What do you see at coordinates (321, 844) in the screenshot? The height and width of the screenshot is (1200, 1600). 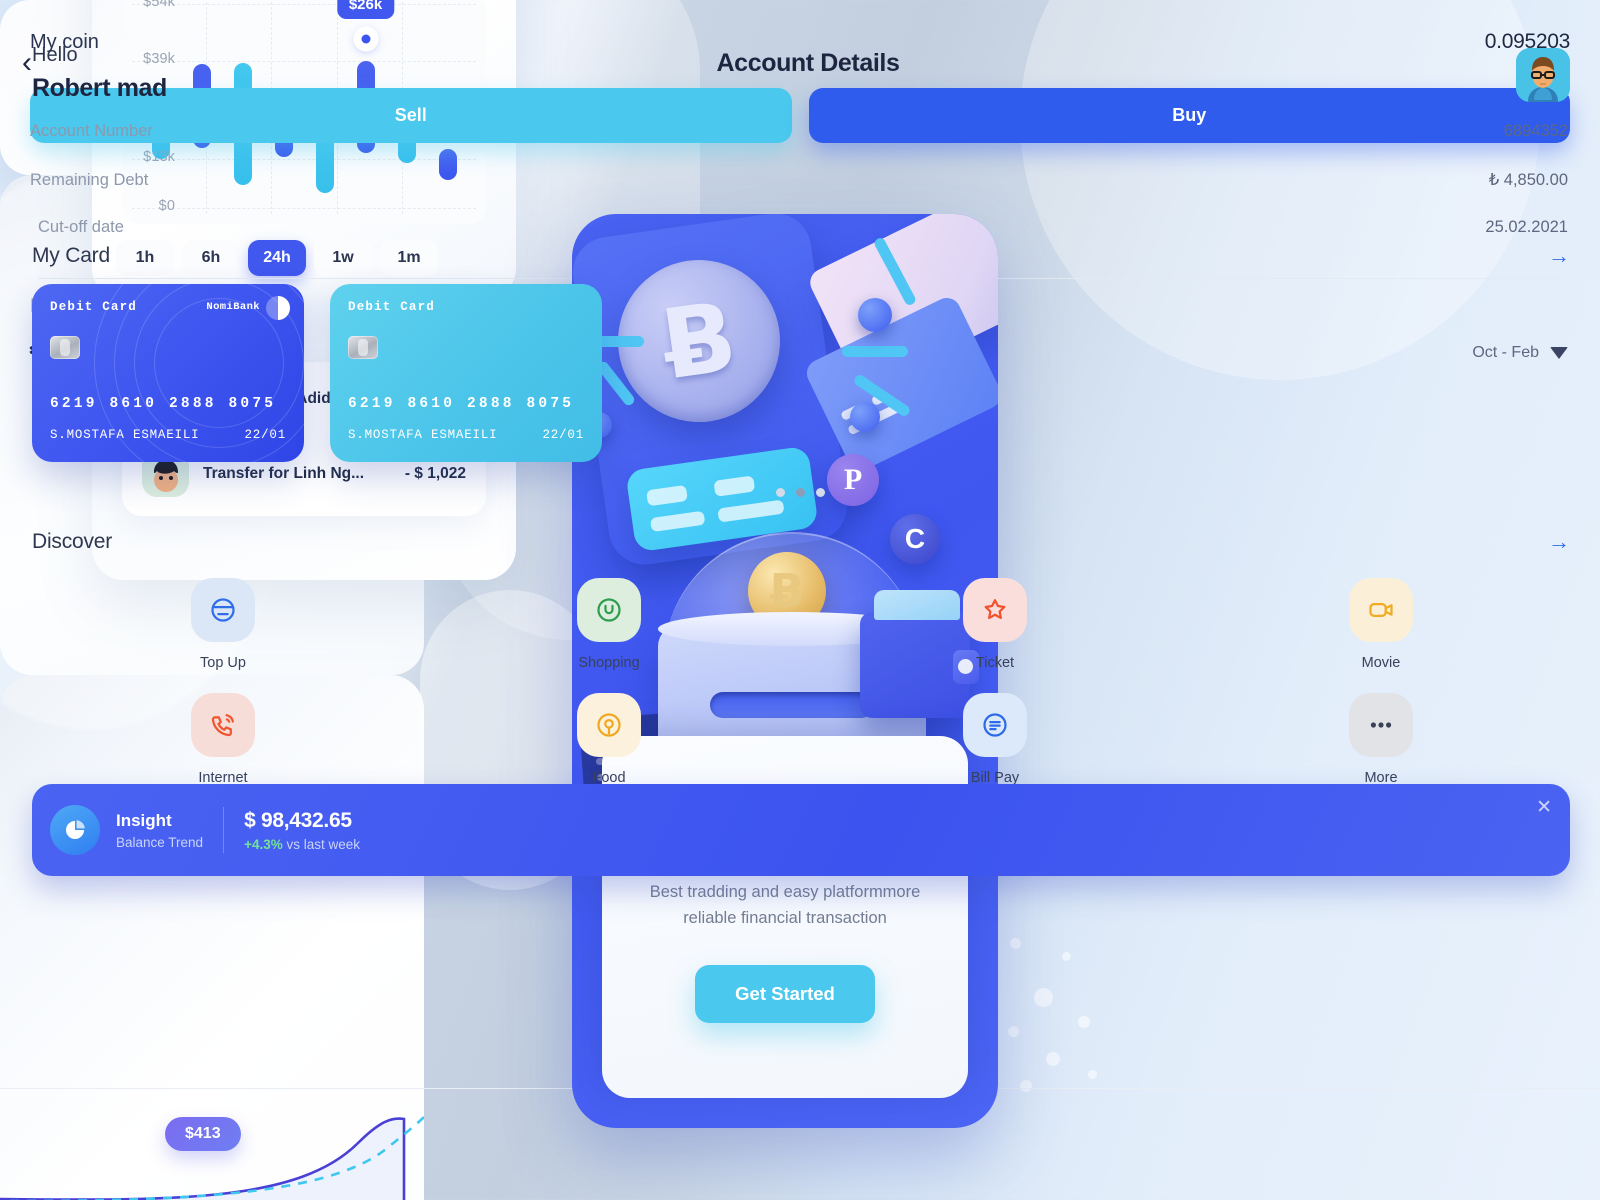 I see `insight-delta-suffix: vs last week` at bounding box center [321, 844].